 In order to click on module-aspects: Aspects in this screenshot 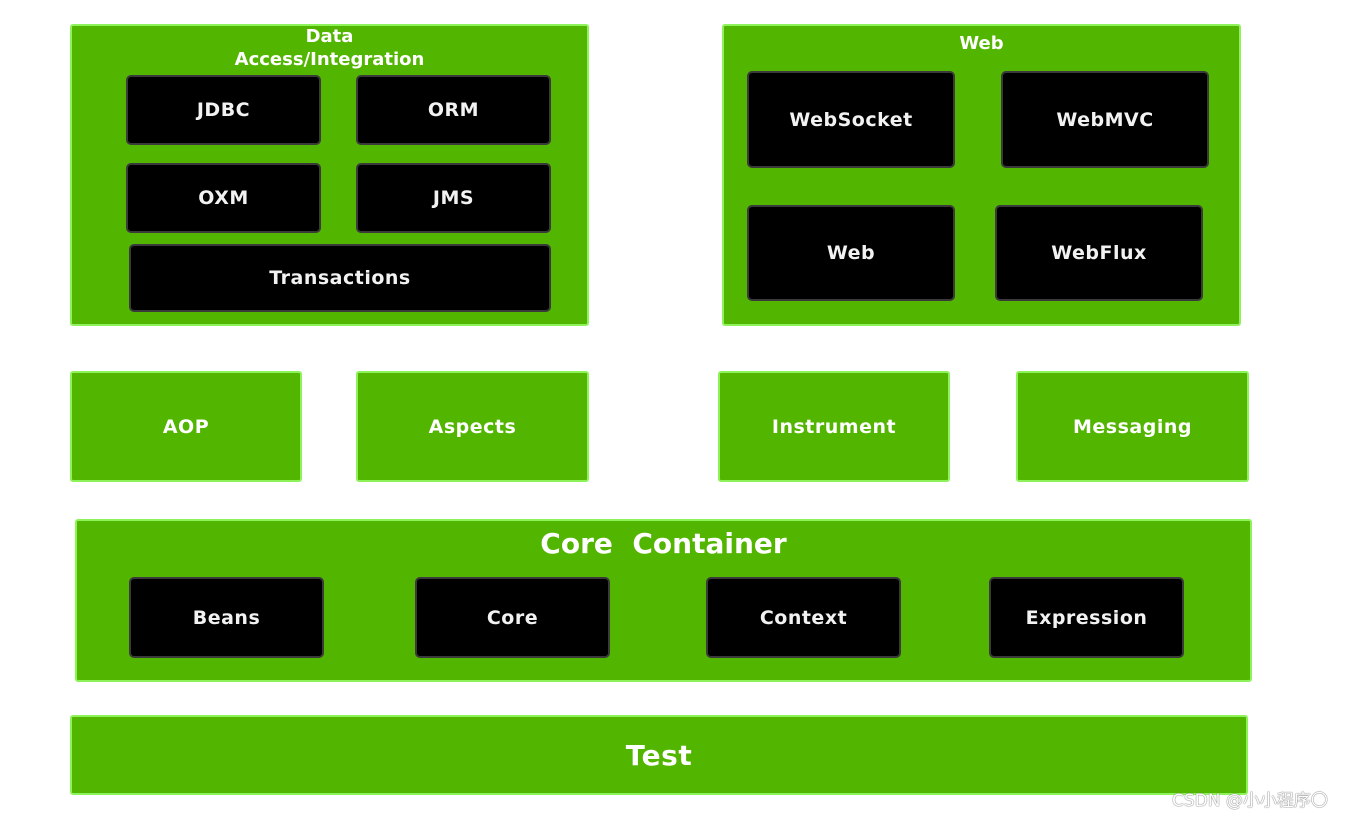, I will do `click(472, 426)`.